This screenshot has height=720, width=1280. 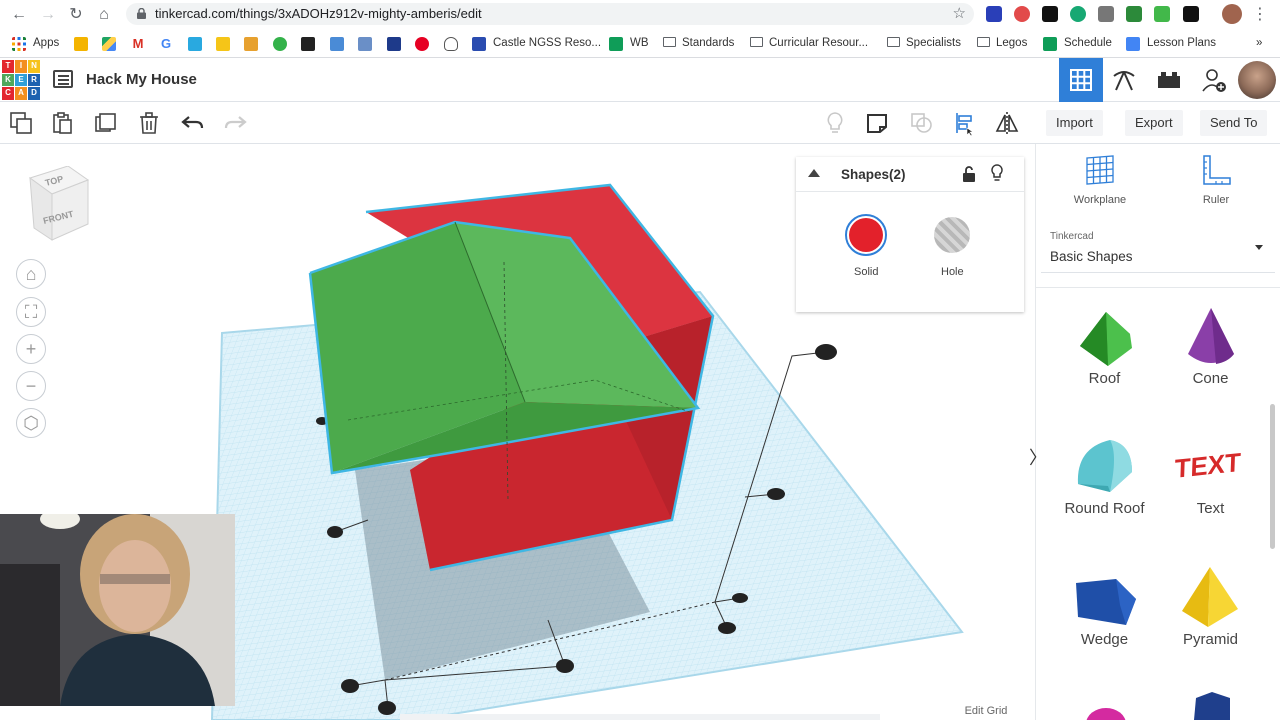 I want to click on browser-menu-icon: ⋮, so click(x=1260, y=15).